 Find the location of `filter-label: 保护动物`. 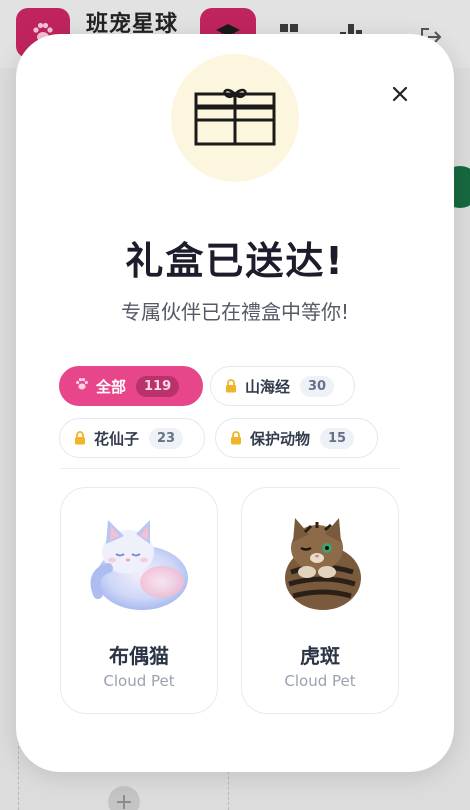

filter-label: 保护动物 is located at coordinates (280, 438).